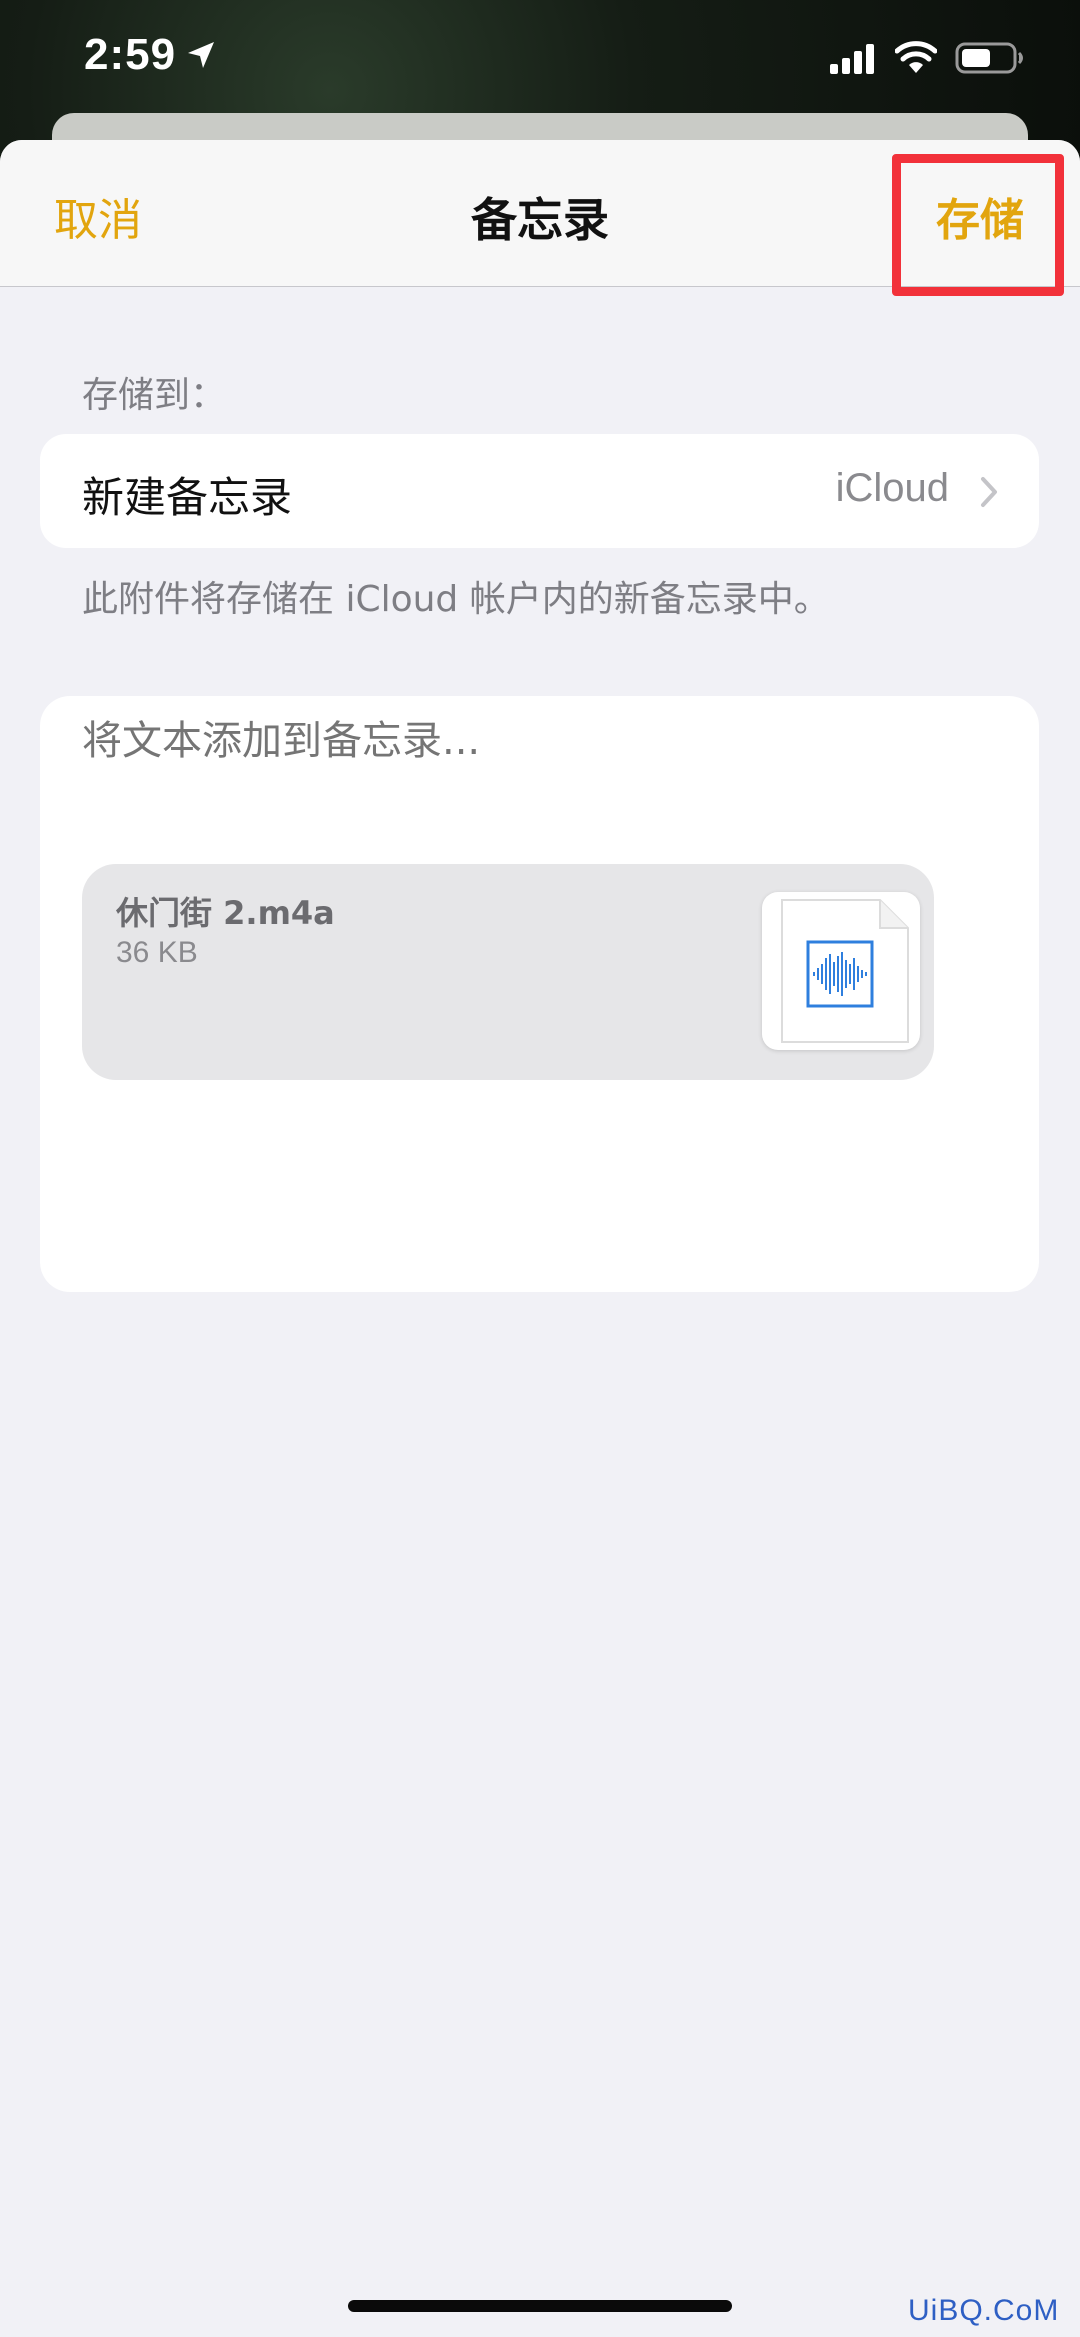 This screenshot has height=2337, width=1080. What do you see at coordinates (989, 492) in the screenshot?
I see `chevron-right-icon` at bounding box center [989, 492].